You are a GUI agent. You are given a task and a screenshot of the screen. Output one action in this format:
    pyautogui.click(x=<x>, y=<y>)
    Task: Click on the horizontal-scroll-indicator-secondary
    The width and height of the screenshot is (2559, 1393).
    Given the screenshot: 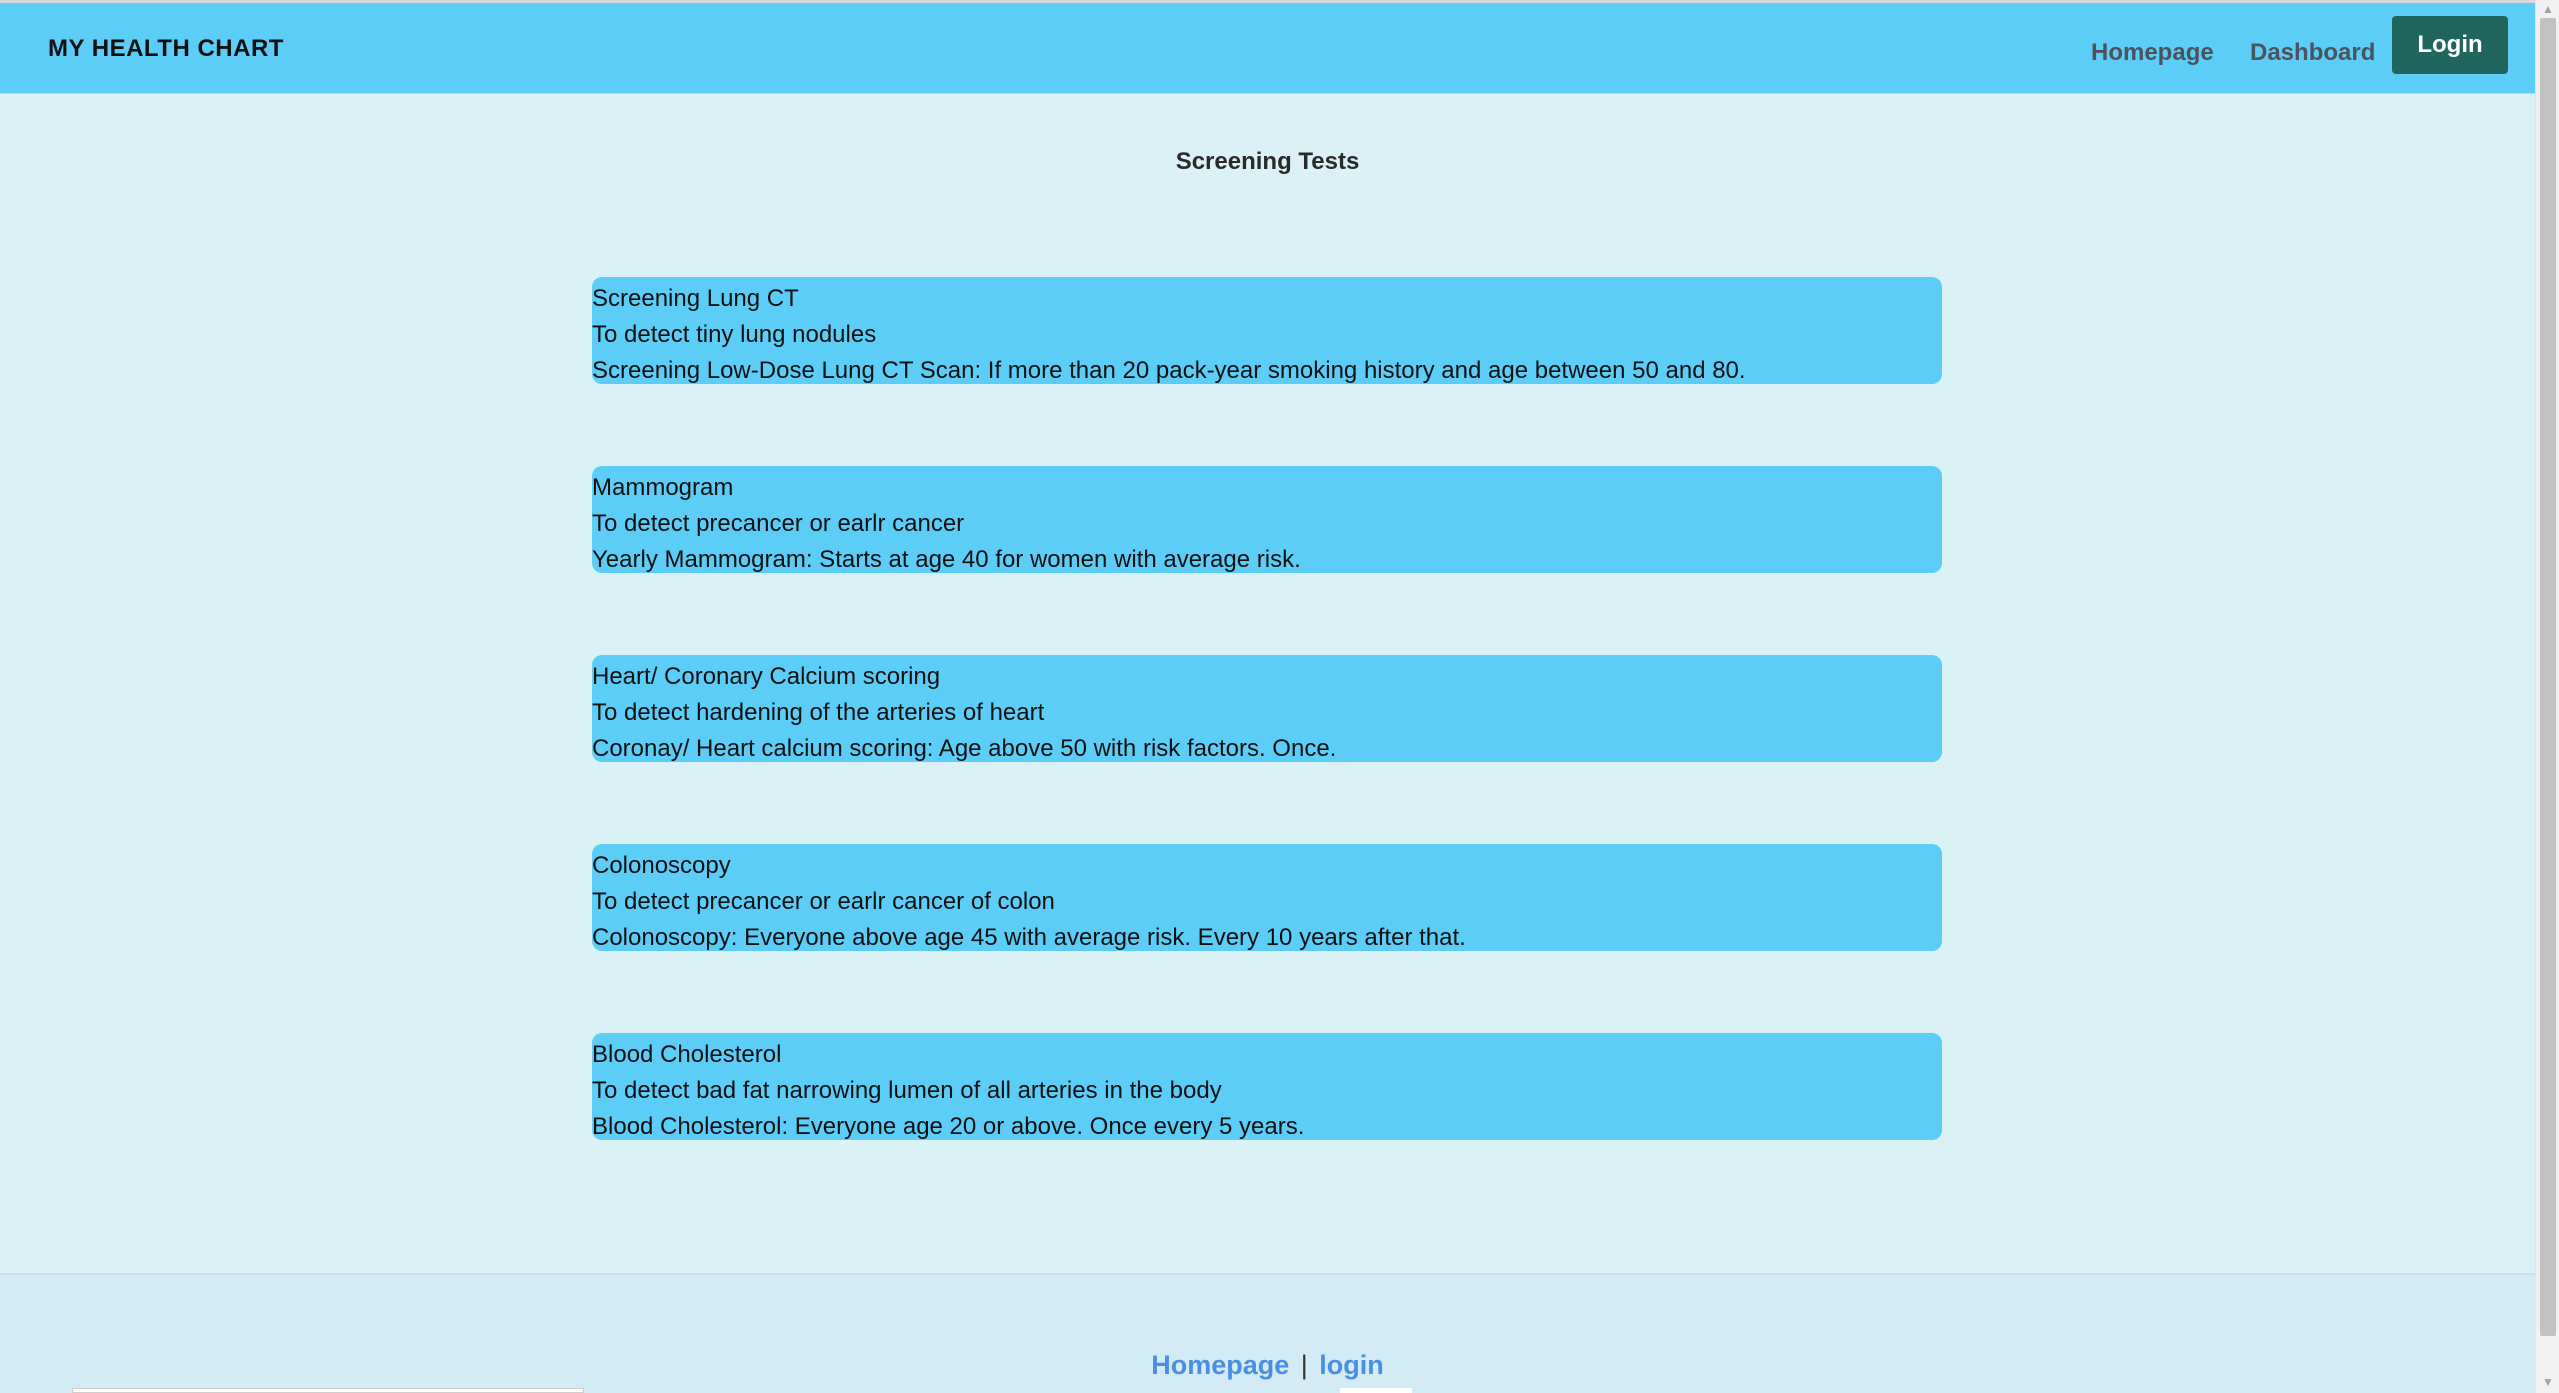 What is the action you would take?
    pyautogui.click(x=1376, y=1390)
    